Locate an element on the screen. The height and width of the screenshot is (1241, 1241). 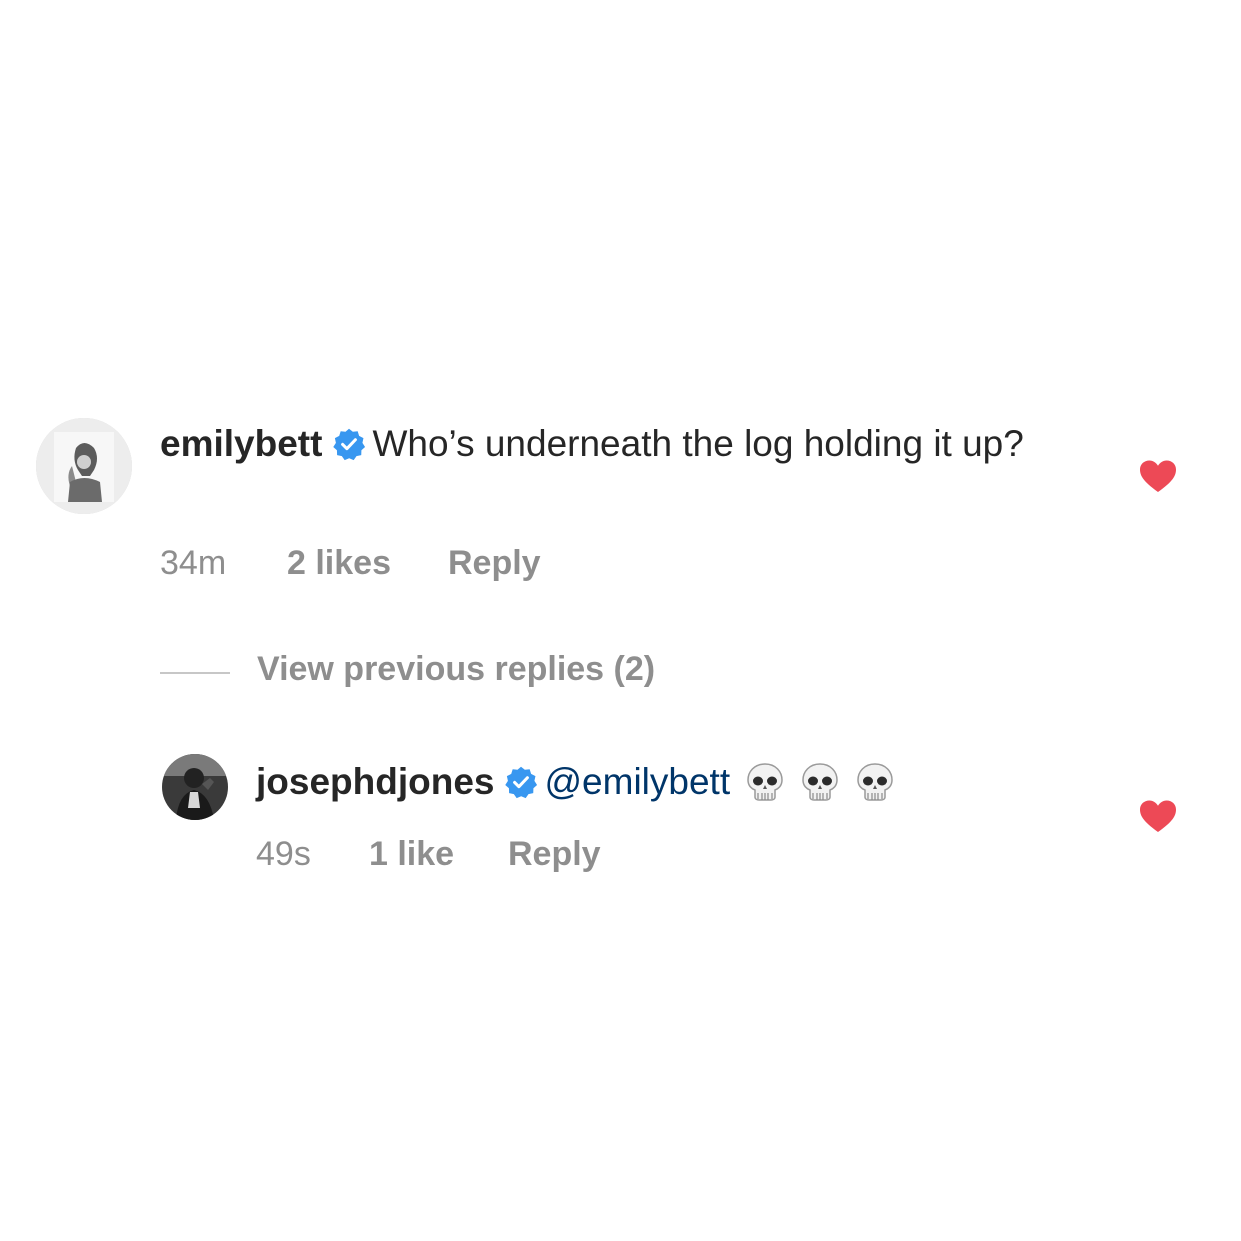
reply-time: 49s is located at coordinates (283, 854).